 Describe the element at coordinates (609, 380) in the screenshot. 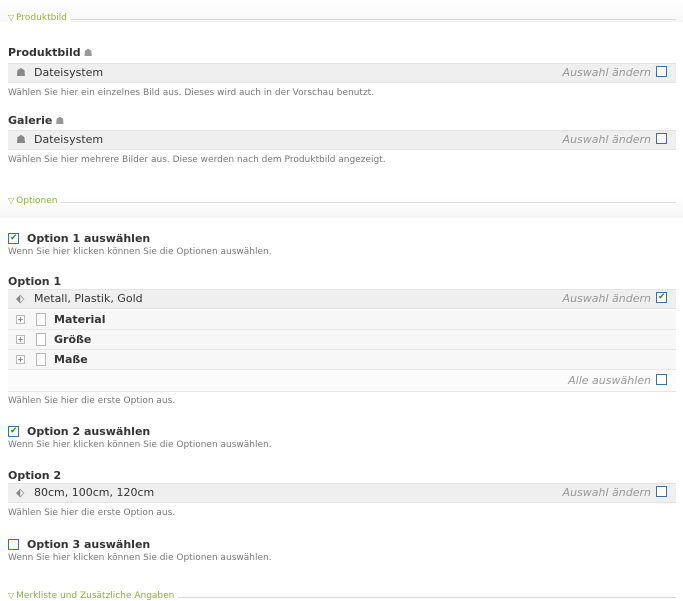

I see `select-all-label: Alle auswählen` at that location.